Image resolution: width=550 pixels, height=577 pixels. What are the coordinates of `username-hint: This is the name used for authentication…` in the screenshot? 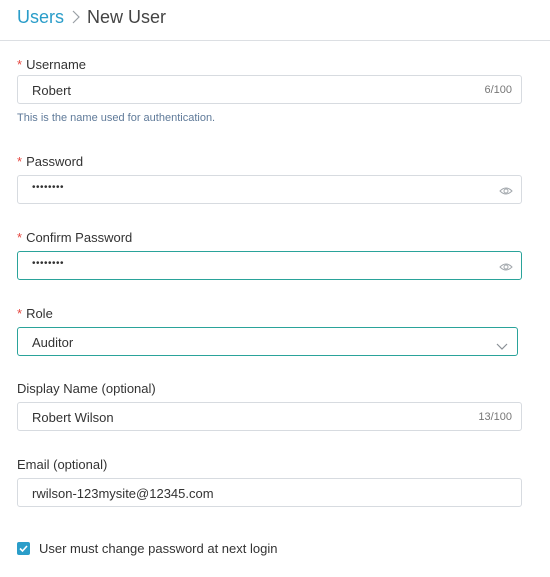 It's located at (116, 118).